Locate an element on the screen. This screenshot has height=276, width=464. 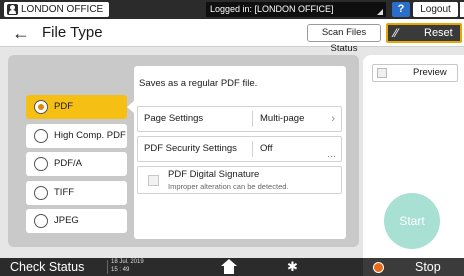
page-title: File Type is located at coordinates (72, 32).